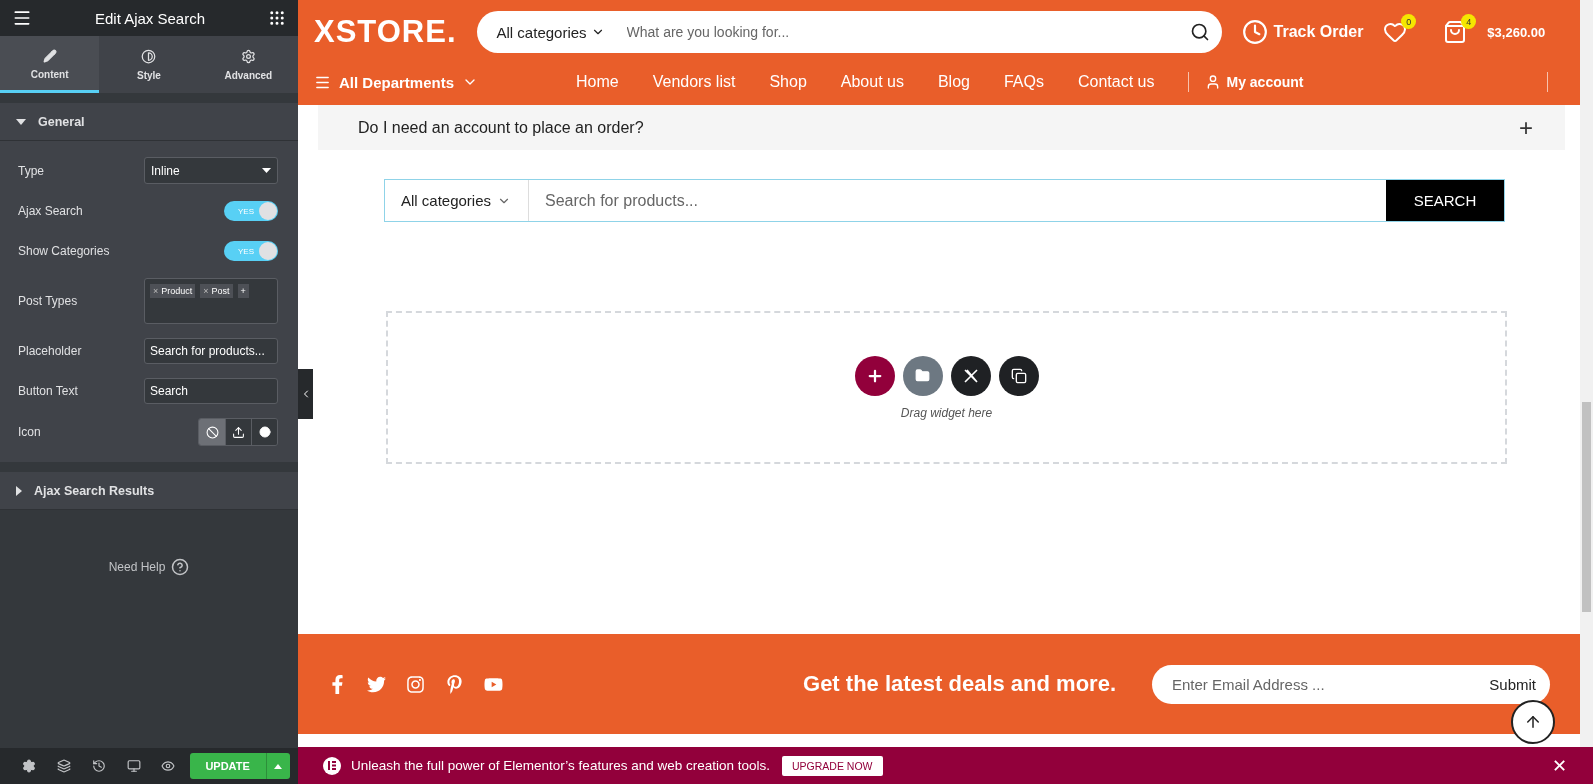 The image size is (1593, 784). What do you see at coordinates (946, 412) in the screenshot?
I see `drop-hint: Drag widget here` at bounding box center [946, 412].